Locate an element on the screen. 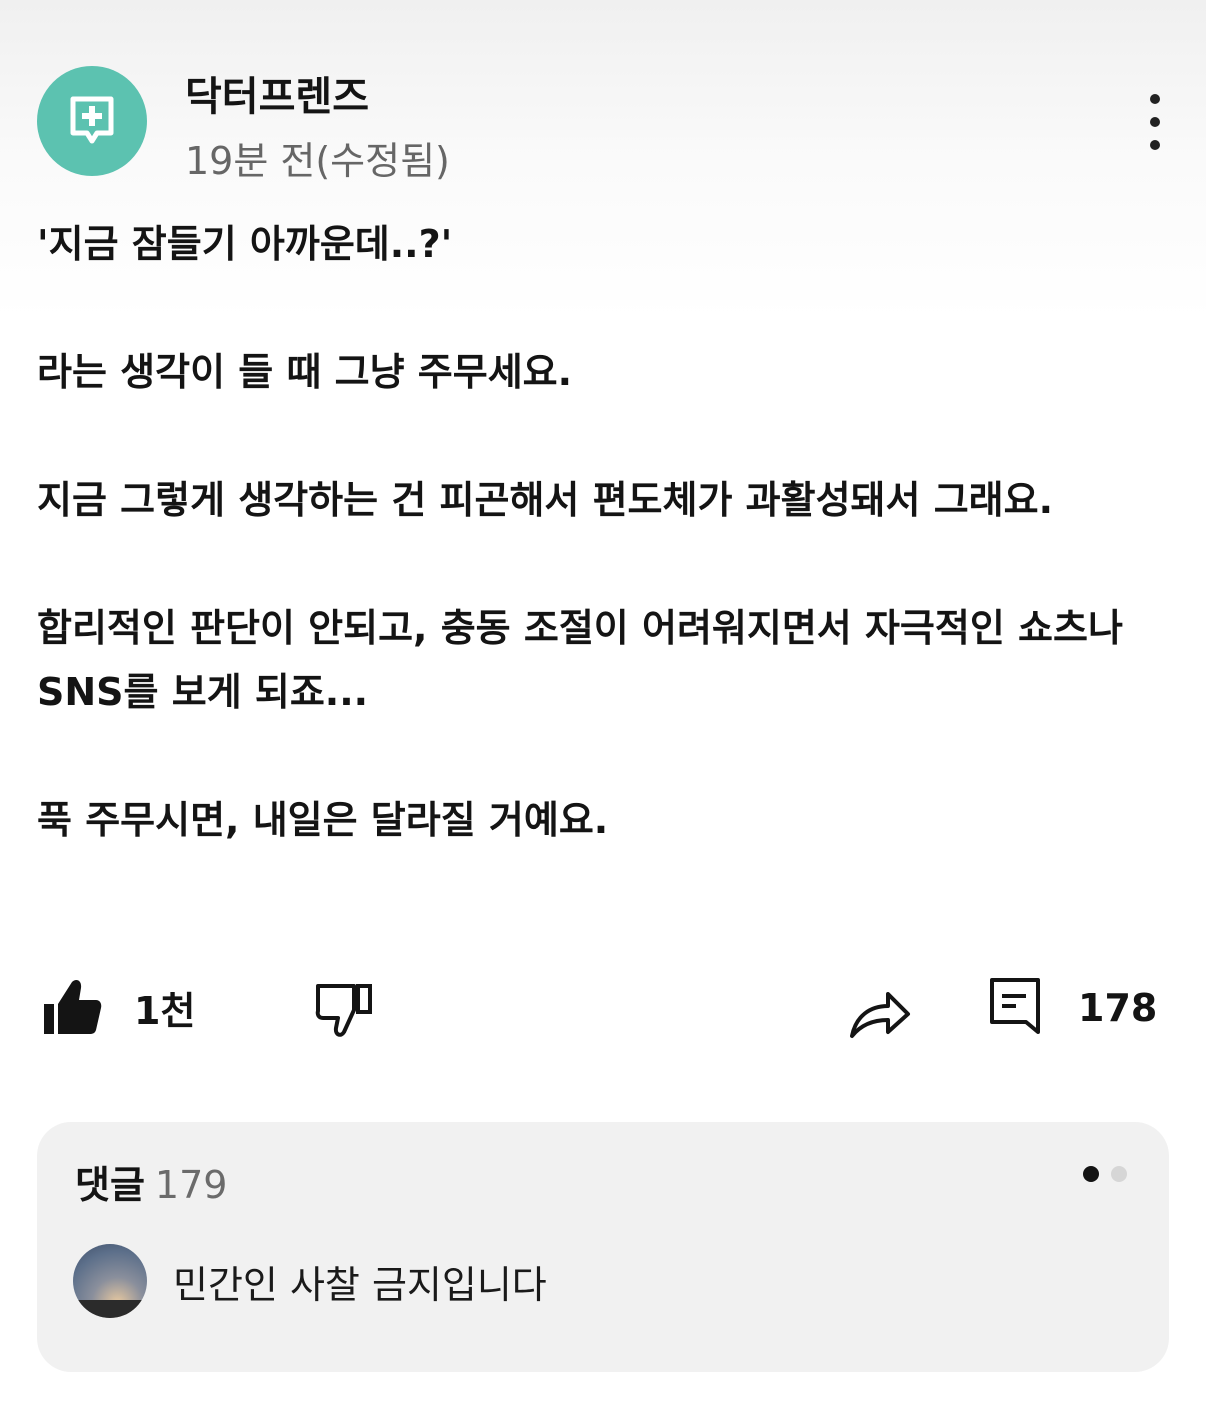  post-paragraph: '지금 잠들기 아까운데..?' is located at coordinates (245, 244).